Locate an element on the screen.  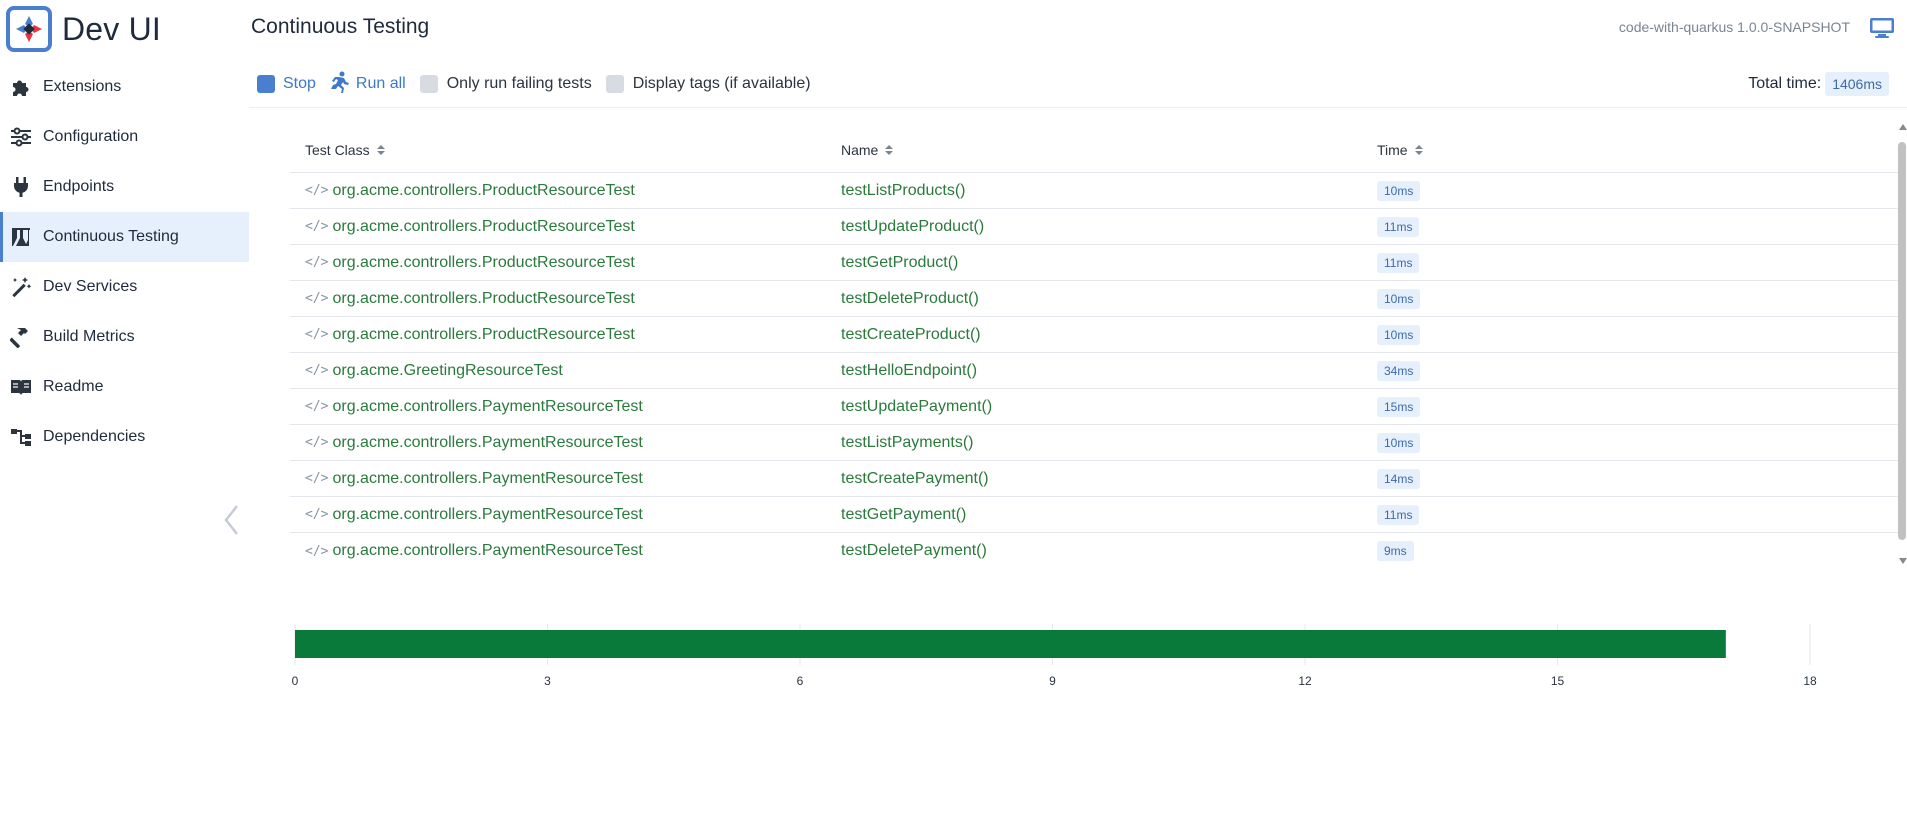
test-class-cell: </> org.acme.GreetingResourceTest is located at coordinates (558, 371).